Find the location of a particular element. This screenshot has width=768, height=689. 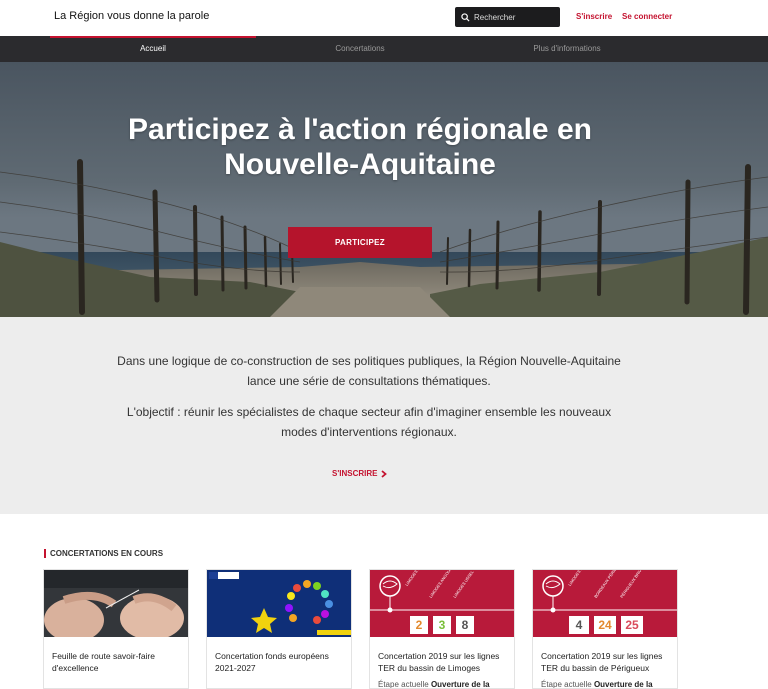

line-number-badge: 3 is located at coordinates (442, 625).